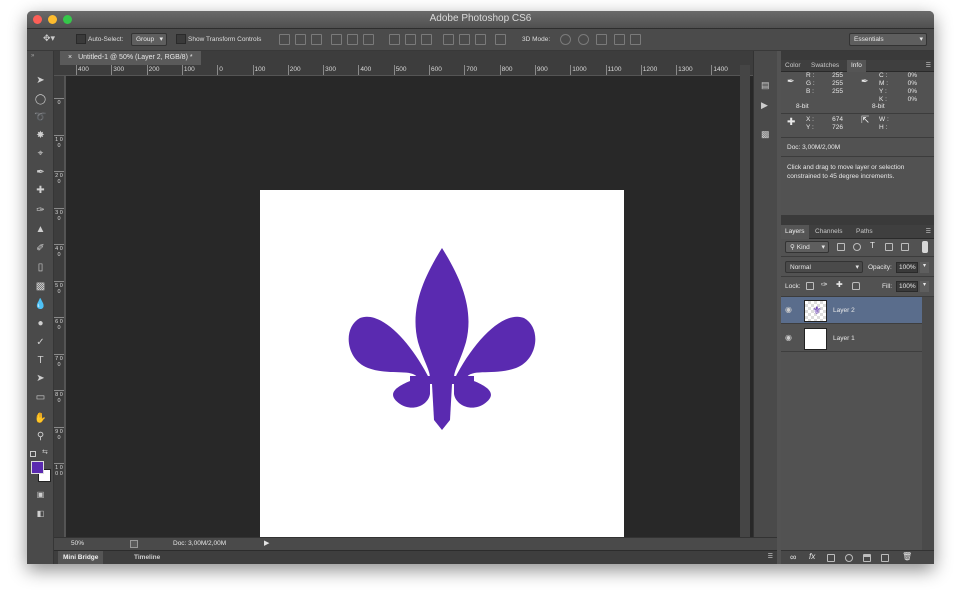  What do you see at coordinates (33, 454) in the screenshot?
I see `default-colors-icon` at bounding box center [33, 454].